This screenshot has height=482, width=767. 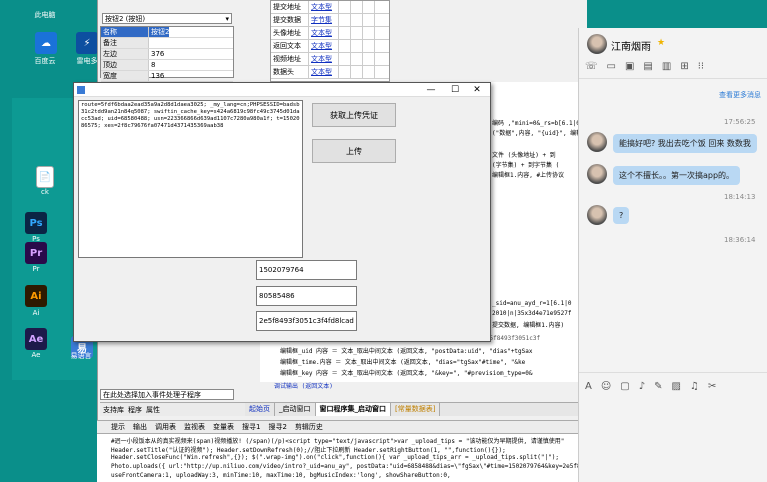 I want to click on table-row: 头像地址 文本型, so click(x=330, y=33).